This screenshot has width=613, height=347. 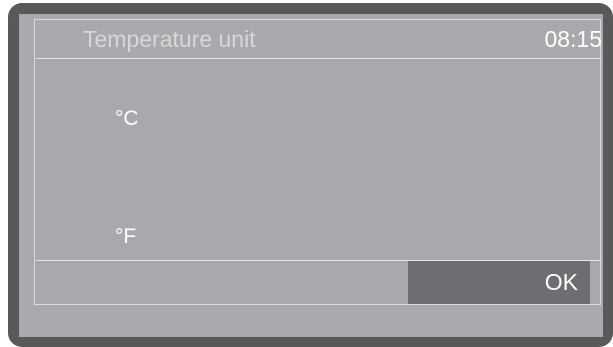 What do you see at coordinates (125, 237) in the screenshot?
I see `option-fahrenheit: °F` at bounding box center [125, 237].